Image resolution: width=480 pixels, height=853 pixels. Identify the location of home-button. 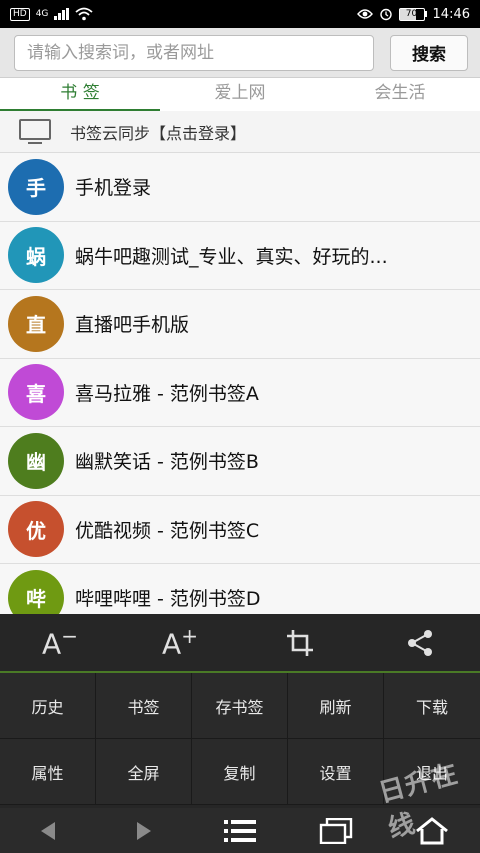
(432, 830).